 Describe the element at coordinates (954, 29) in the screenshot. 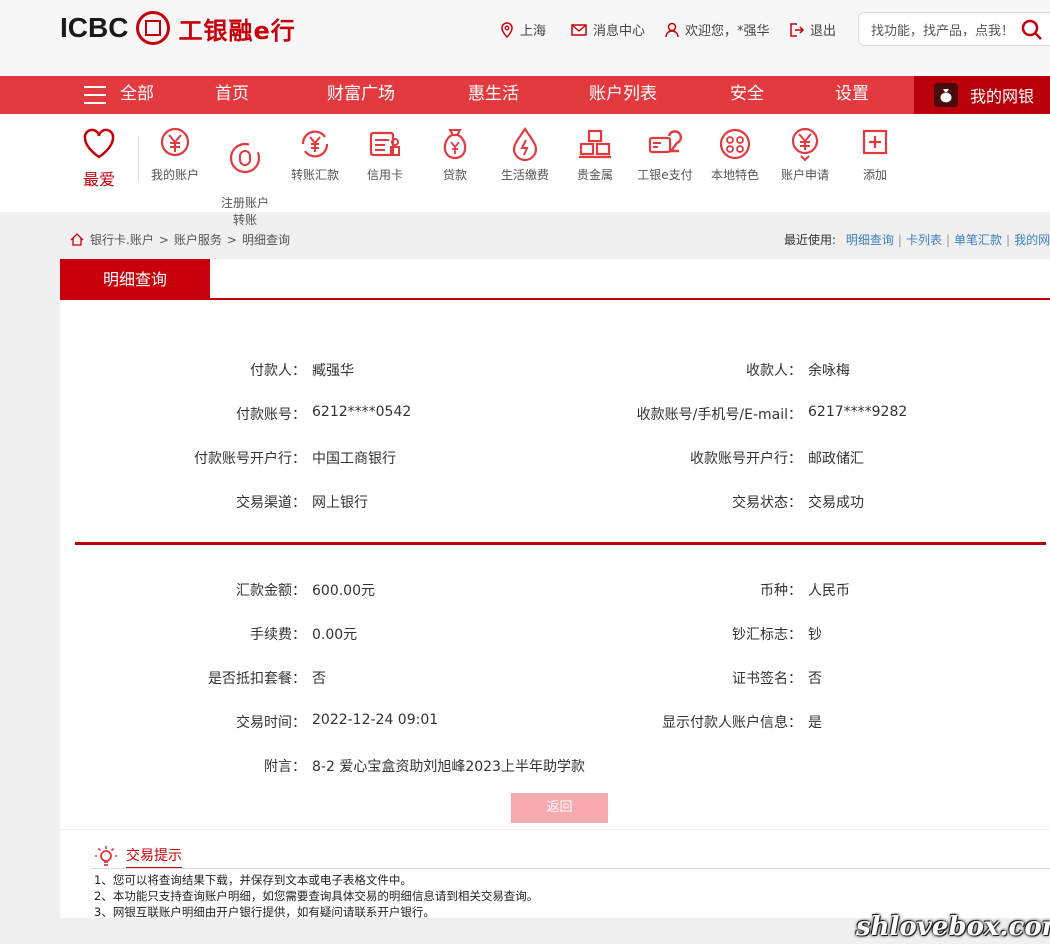

I see `search-input: 找功能，找产品，点我！` at that location.